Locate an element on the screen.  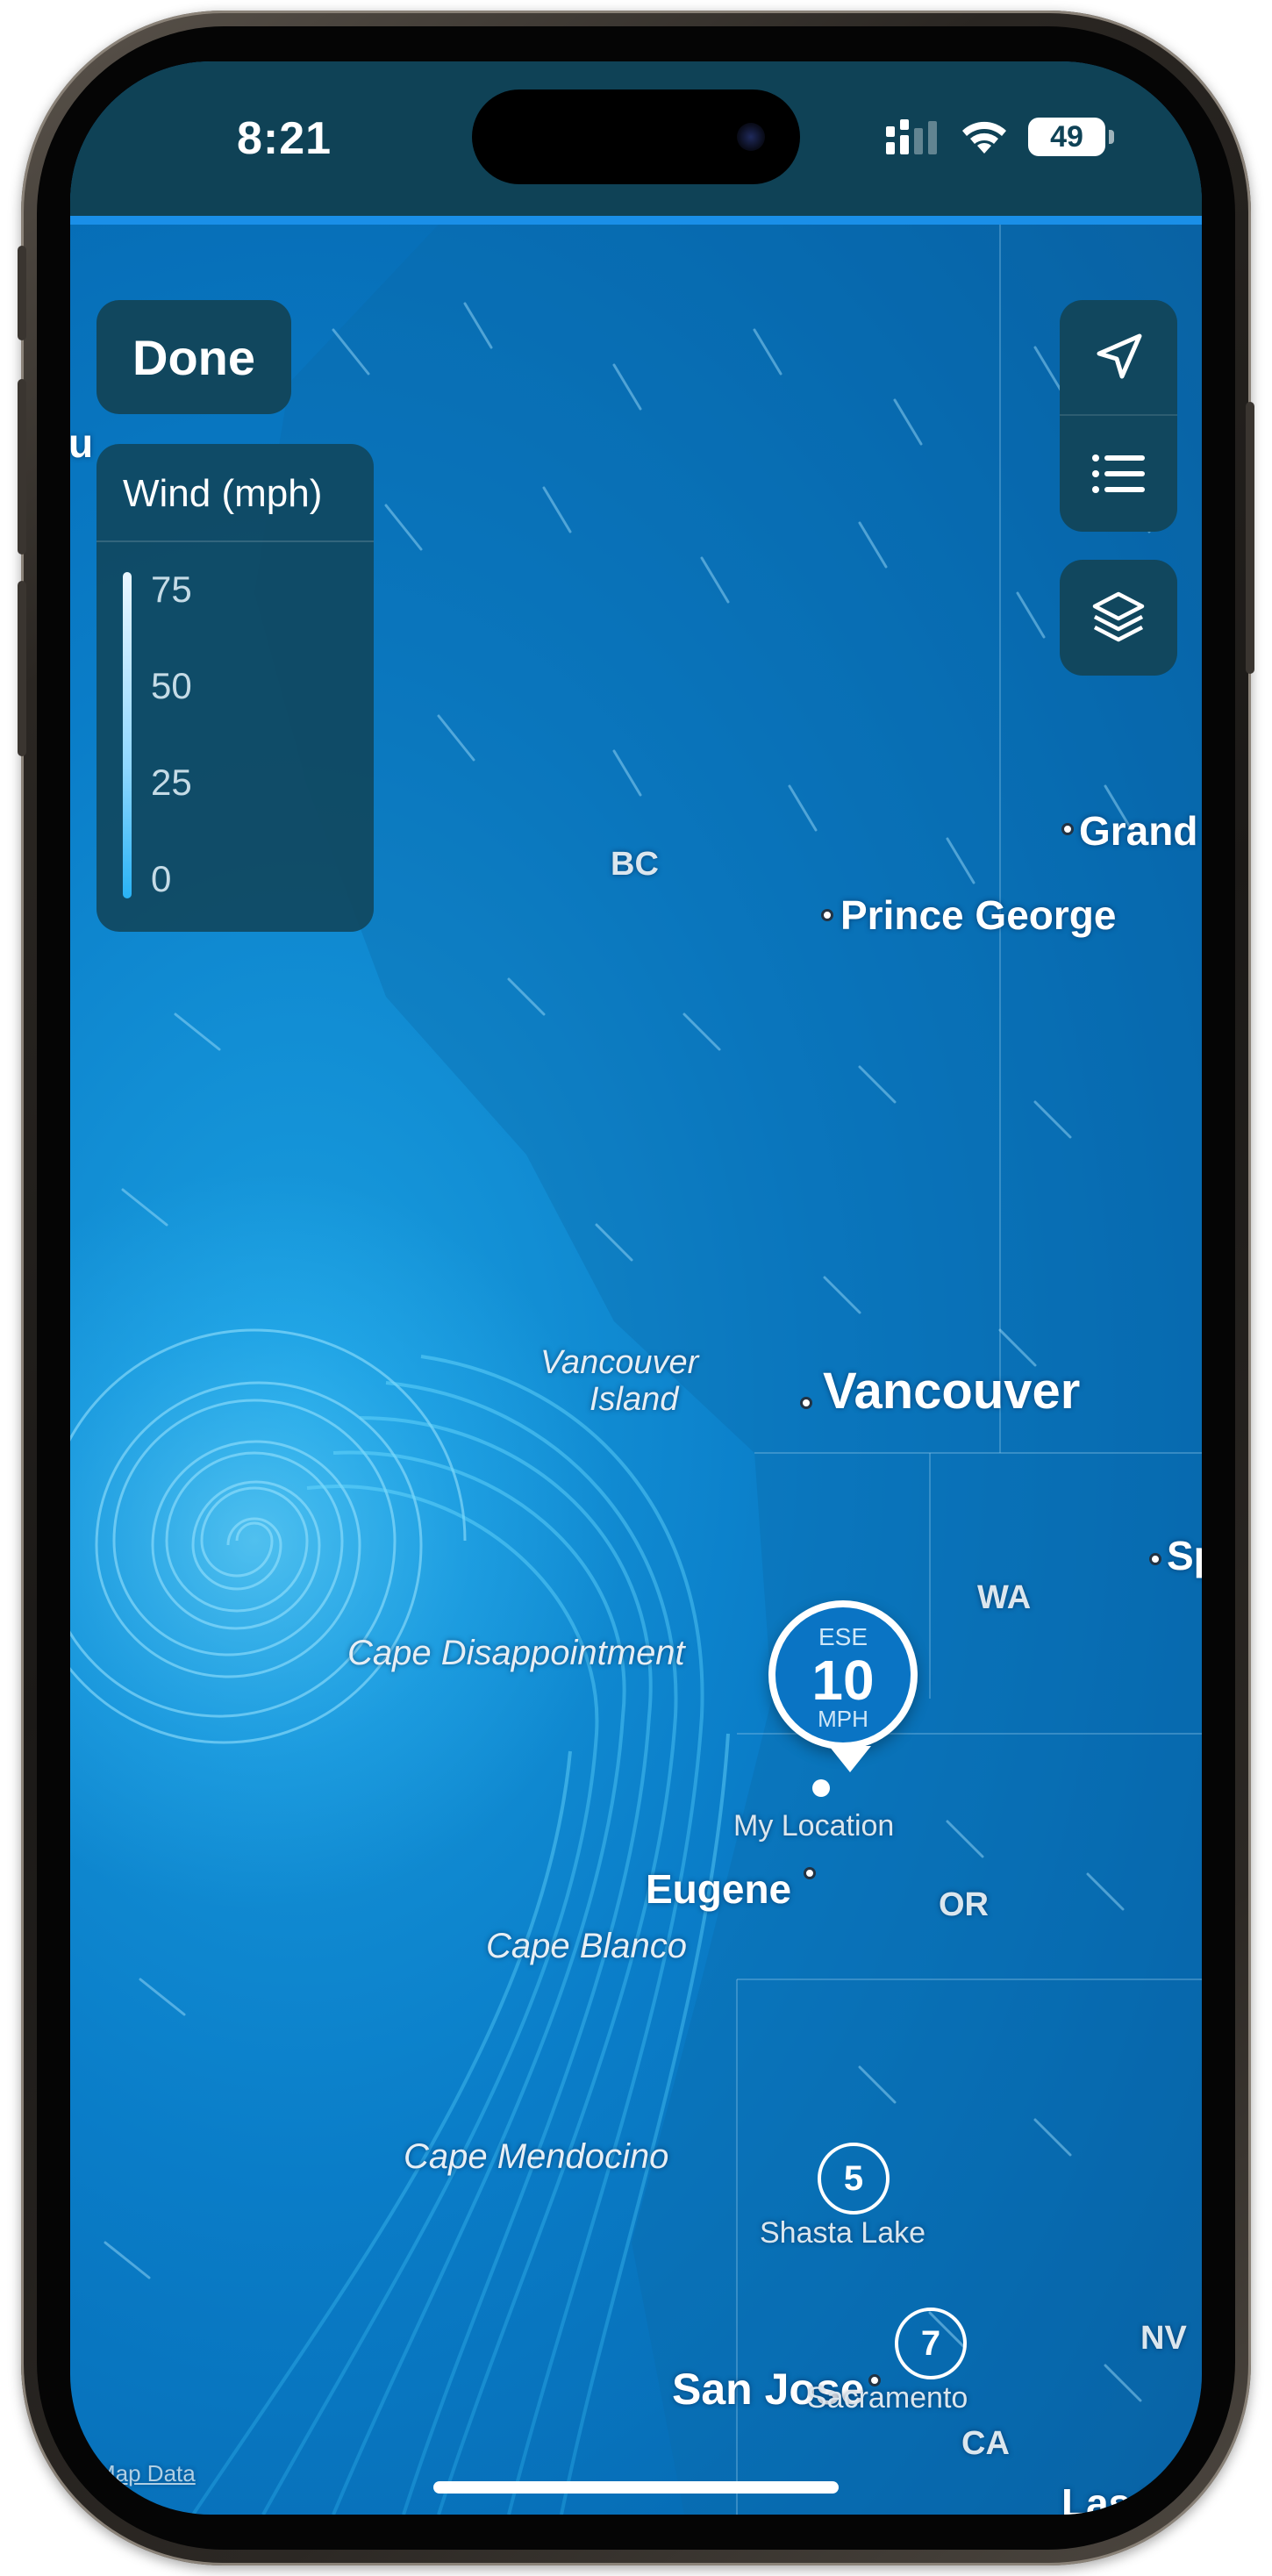
cellular-signal-icon is located at coordinates (911, 136).